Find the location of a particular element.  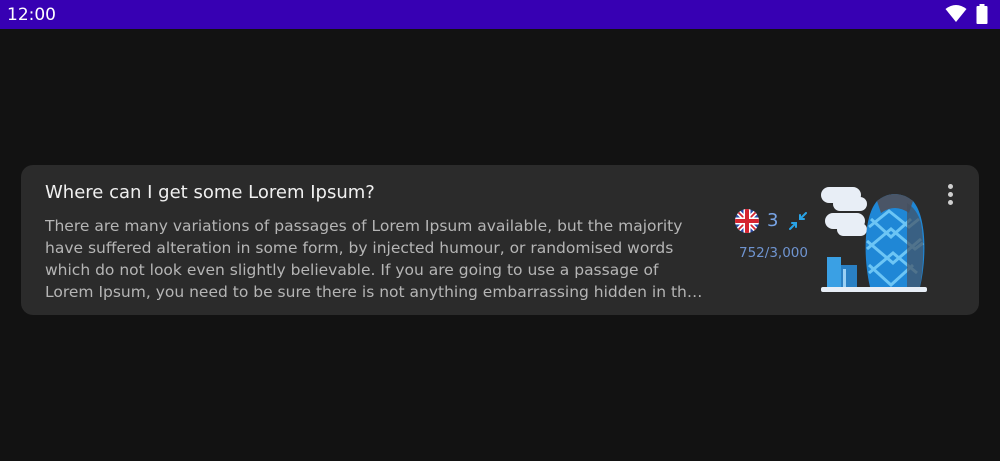

card-title: Where can I get some Lorem Ipsum? is located at coordinates (210, 192).